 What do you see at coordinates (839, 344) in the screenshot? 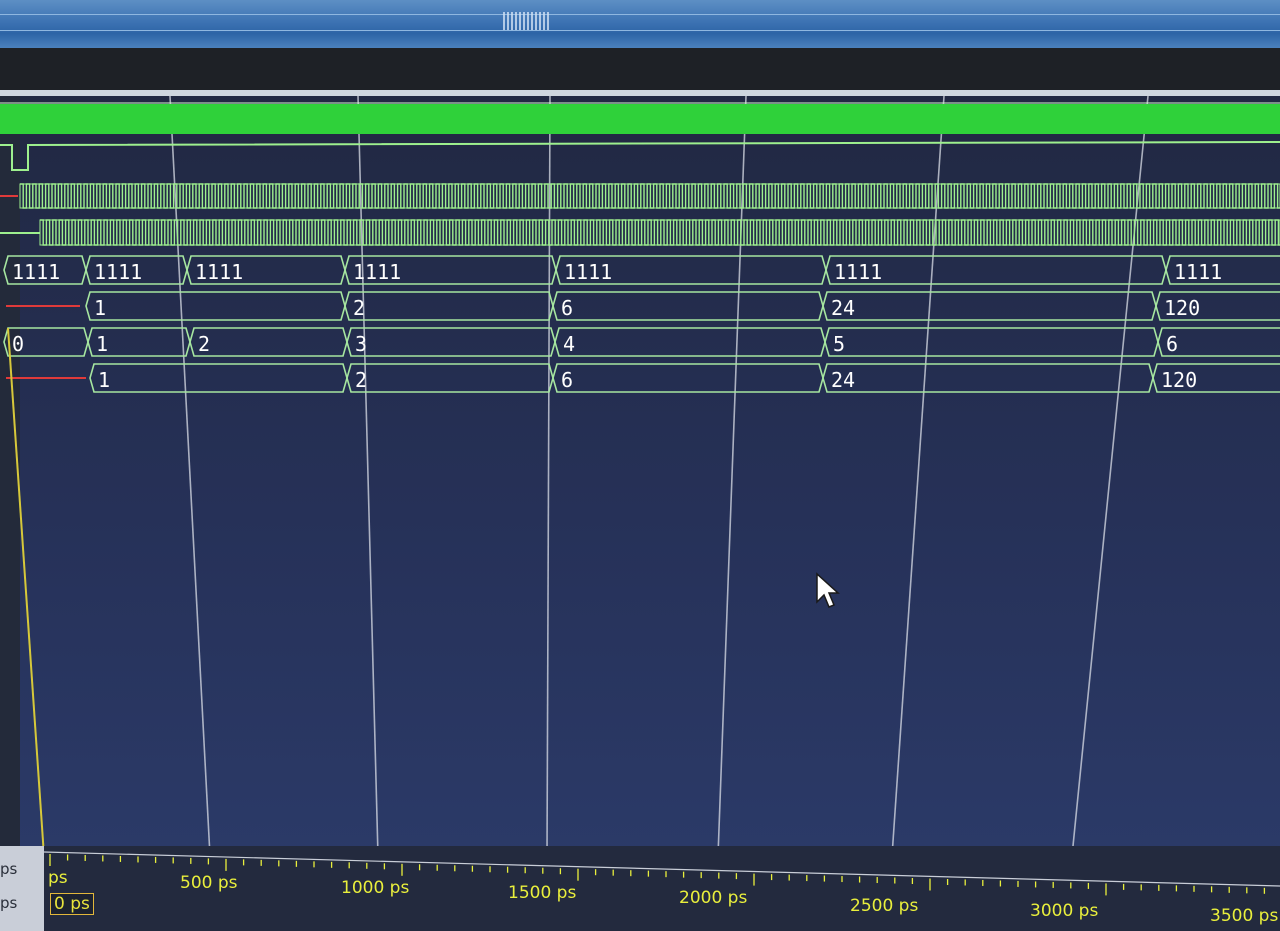
I see `bus-value: 5` at bounding box center [839, 344].